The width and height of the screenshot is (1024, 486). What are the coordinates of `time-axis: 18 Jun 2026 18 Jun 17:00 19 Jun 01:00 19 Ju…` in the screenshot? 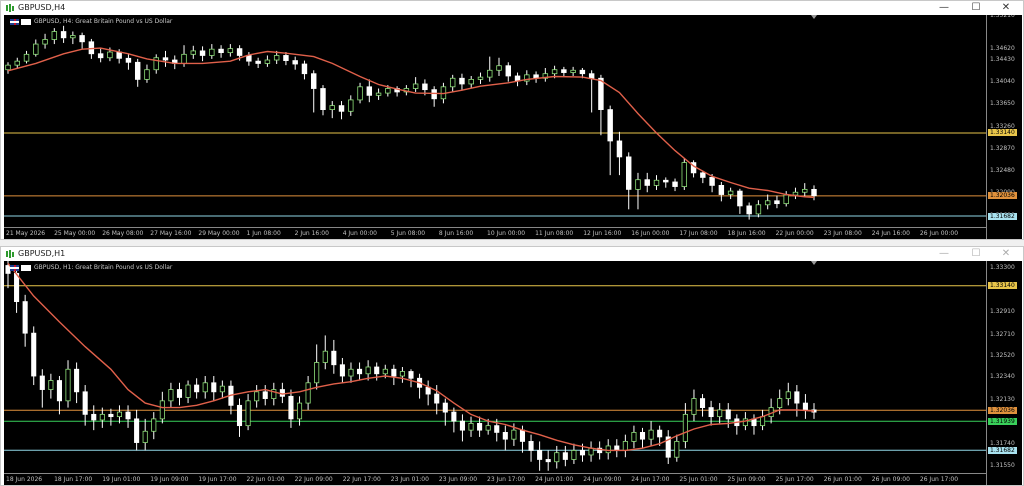 It's located at (495, 479).